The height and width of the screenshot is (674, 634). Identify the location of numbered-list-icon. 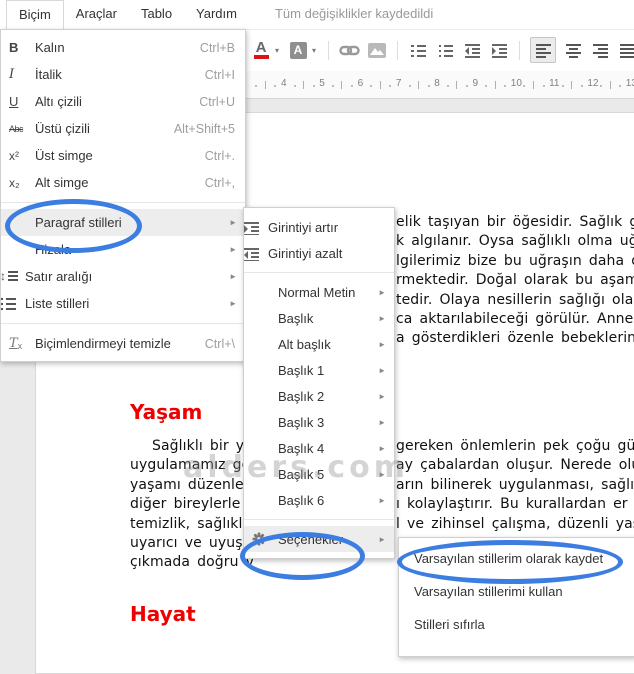
(418, 50).